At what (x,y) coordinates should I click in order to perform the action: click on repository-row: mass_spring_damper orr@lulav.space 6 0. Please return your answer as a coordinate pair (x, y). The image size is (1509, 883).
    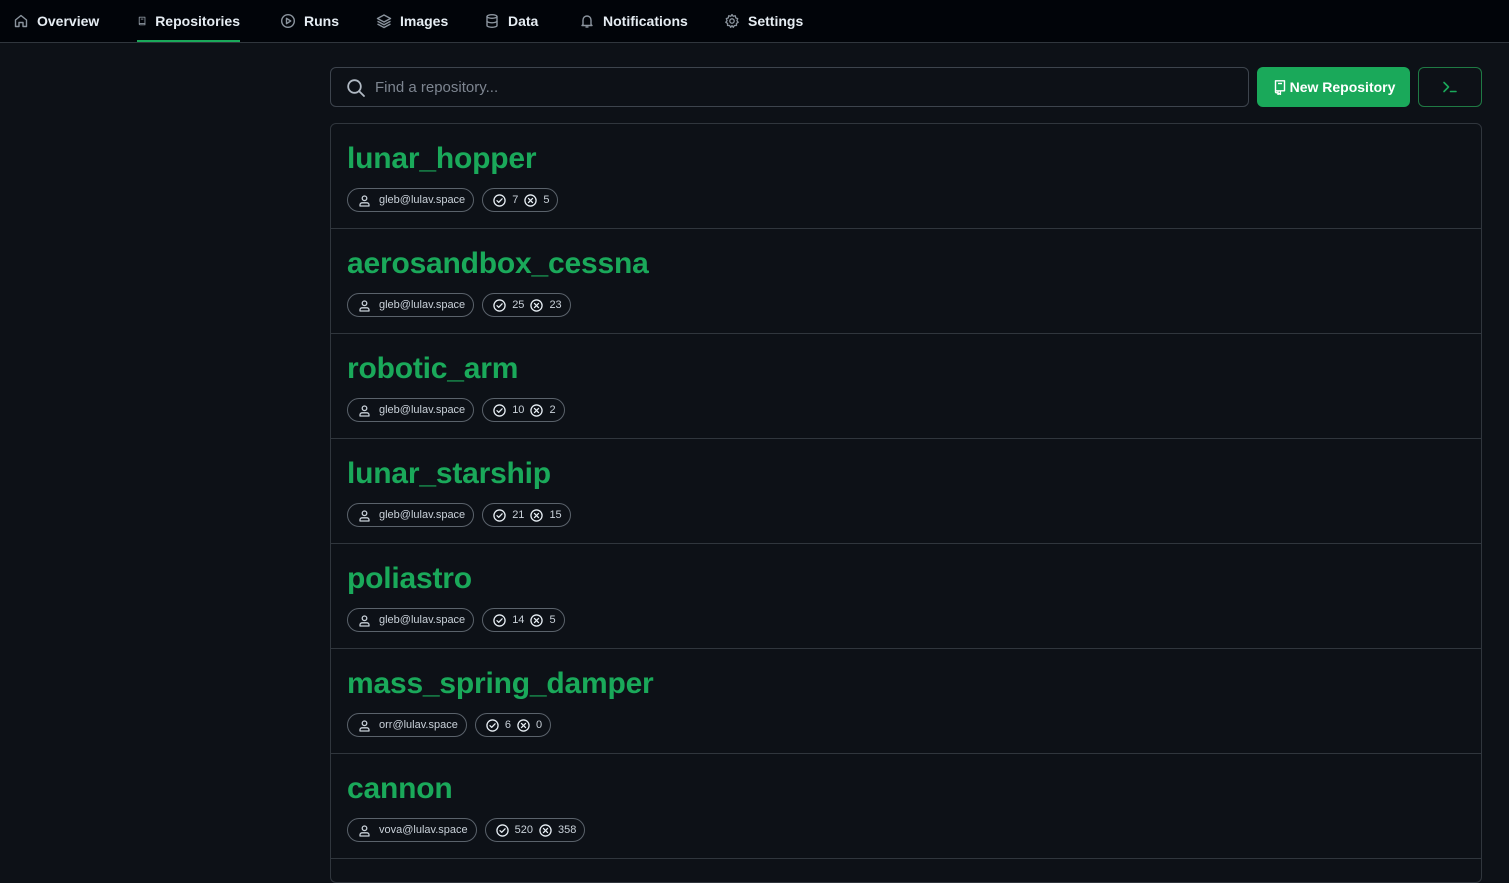
    Looking at the image, I should click on (906, 701).